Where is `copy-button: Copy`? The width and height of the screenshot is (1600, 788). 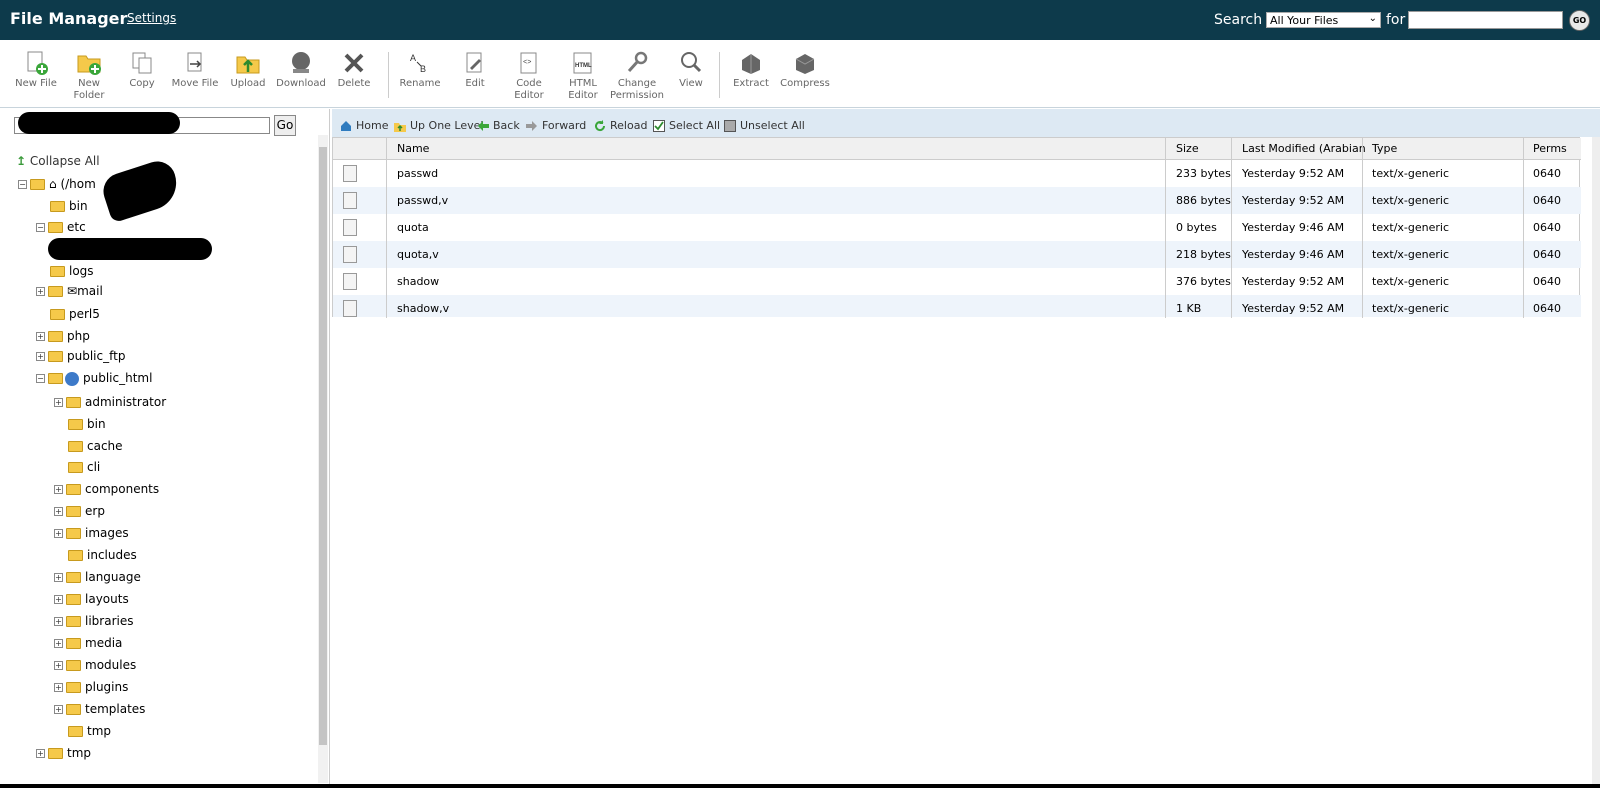
copy-button: Copy is located at coordinates (142, 70).